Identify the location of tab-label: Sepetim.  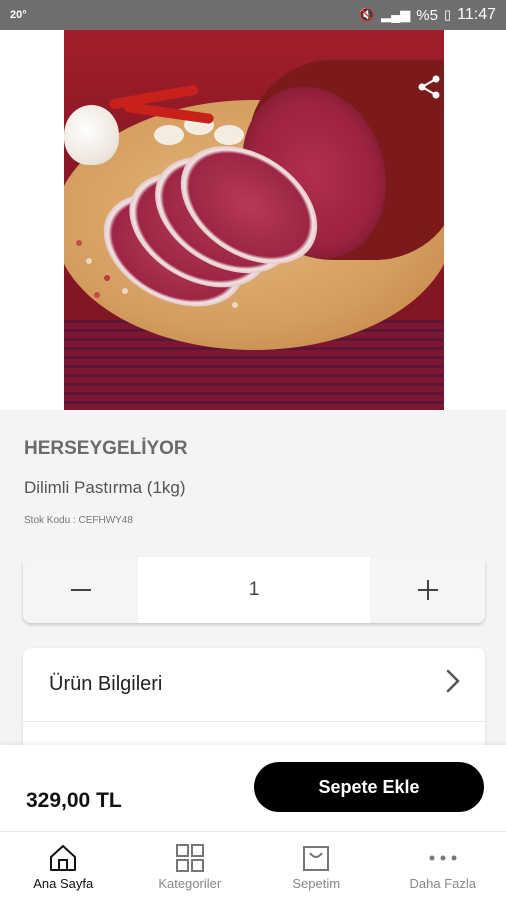
(316, 883).